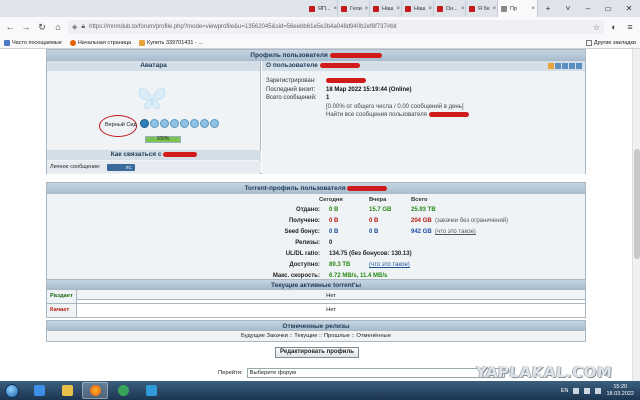 The height and width of the screenshot is (400, 640). What do you see at coordinates (316, 188) in the screenshot?
I see `torrent-header: Torrent-профиль пользователя` at bounding box center [316, 188].